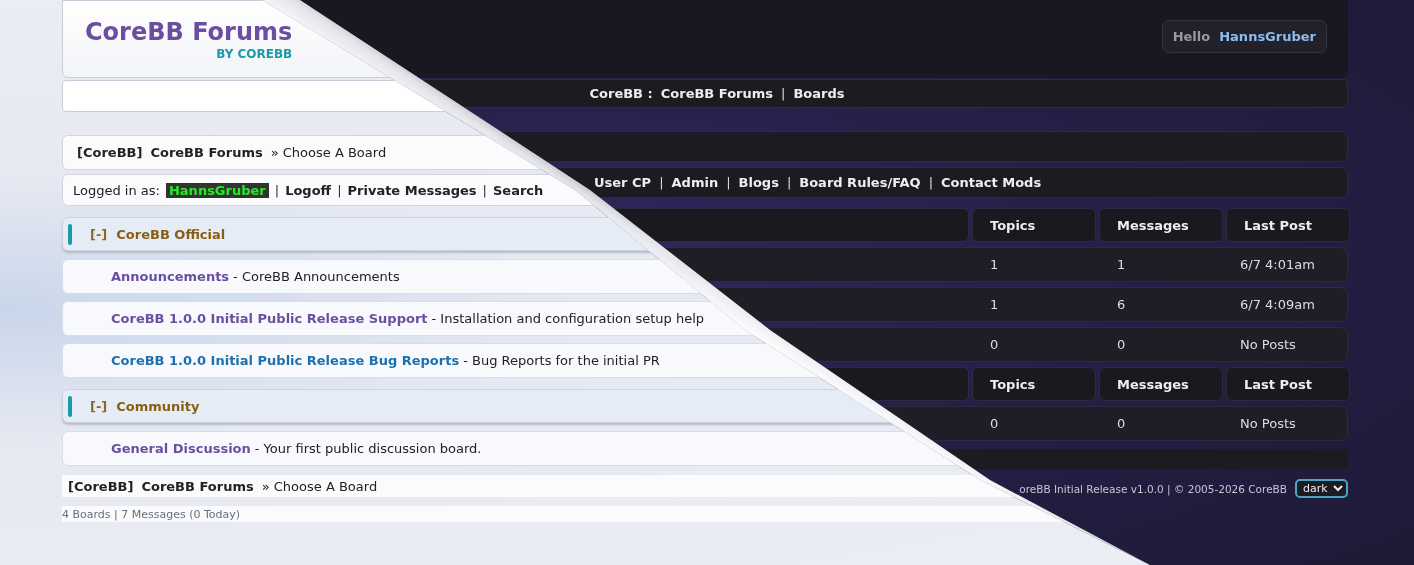  Describe the element at coordinates (269, 318) in the screenshot. I see `board-link: CoreBB 1.0.0 Initial Public Release Support` at that location.